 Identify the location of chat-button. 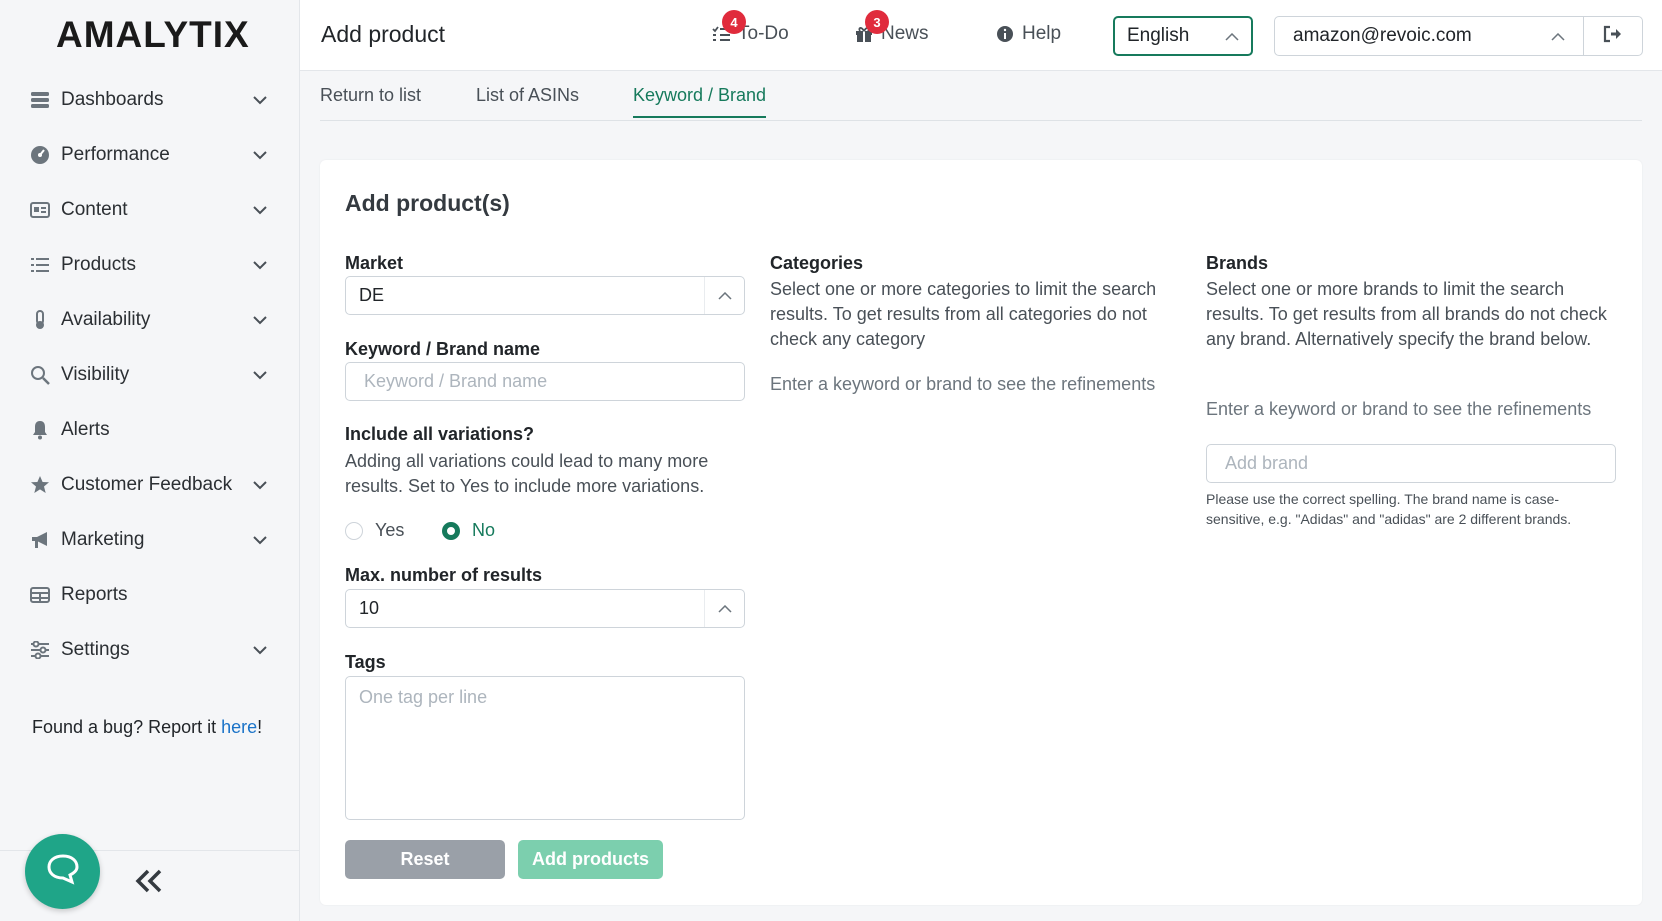
(62, 871).